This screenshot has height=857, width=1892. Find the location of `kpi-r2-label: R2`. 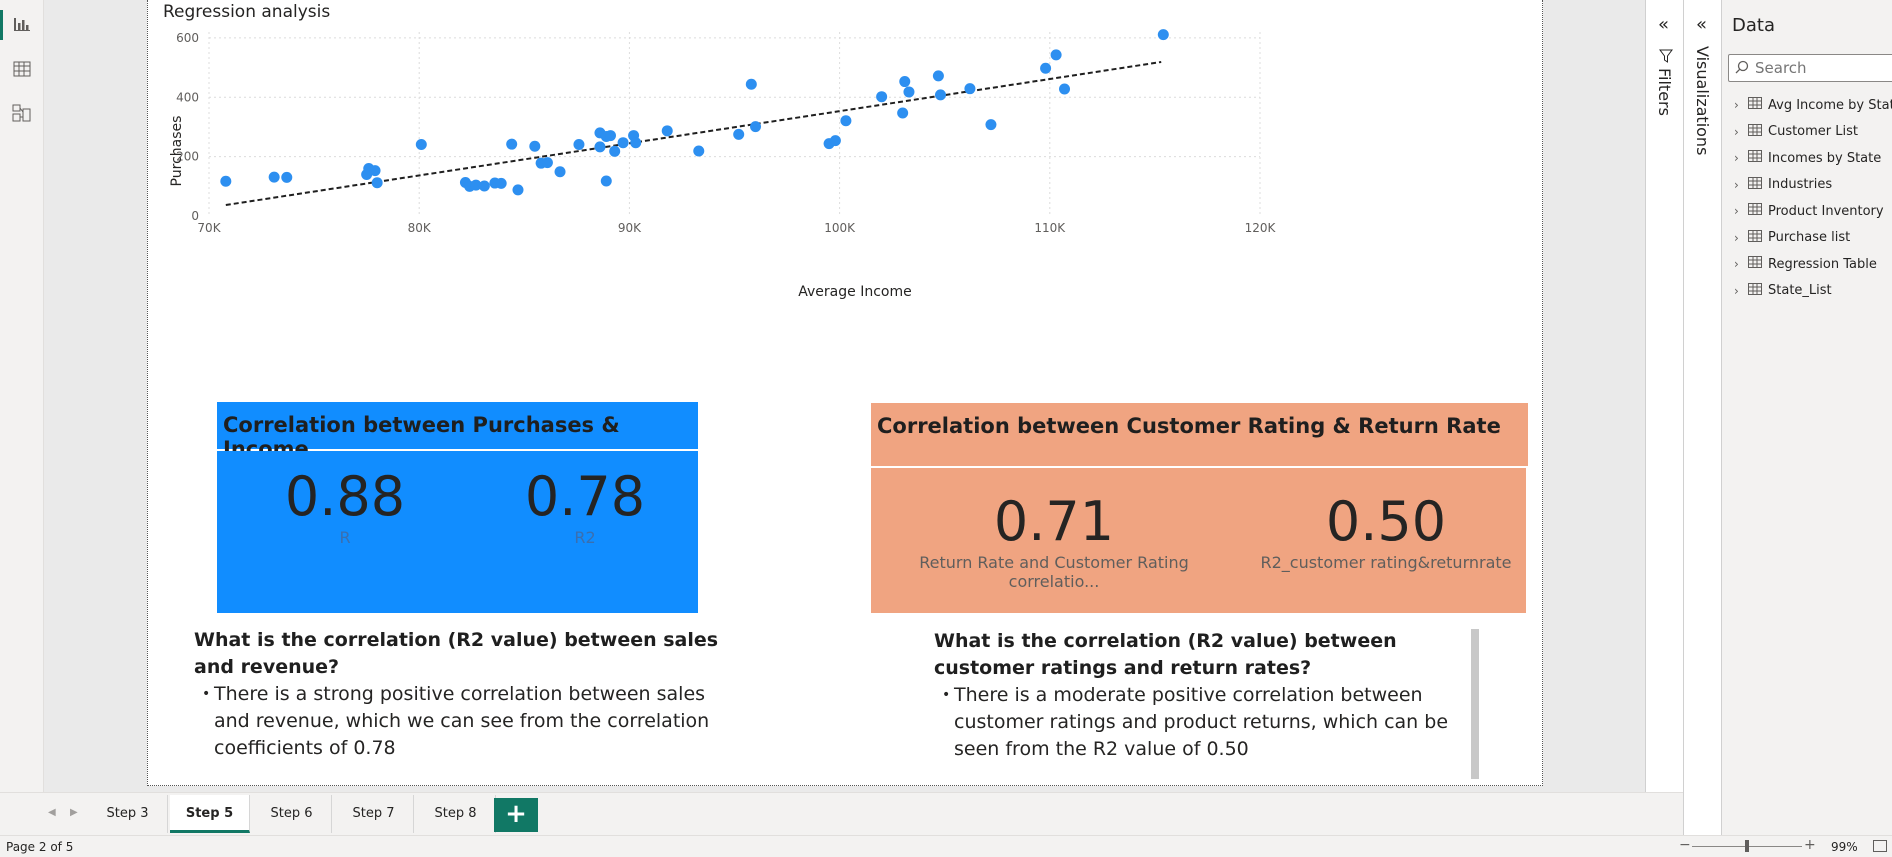

kpi-r2-label: R2 is located at coordinates (585, 537).